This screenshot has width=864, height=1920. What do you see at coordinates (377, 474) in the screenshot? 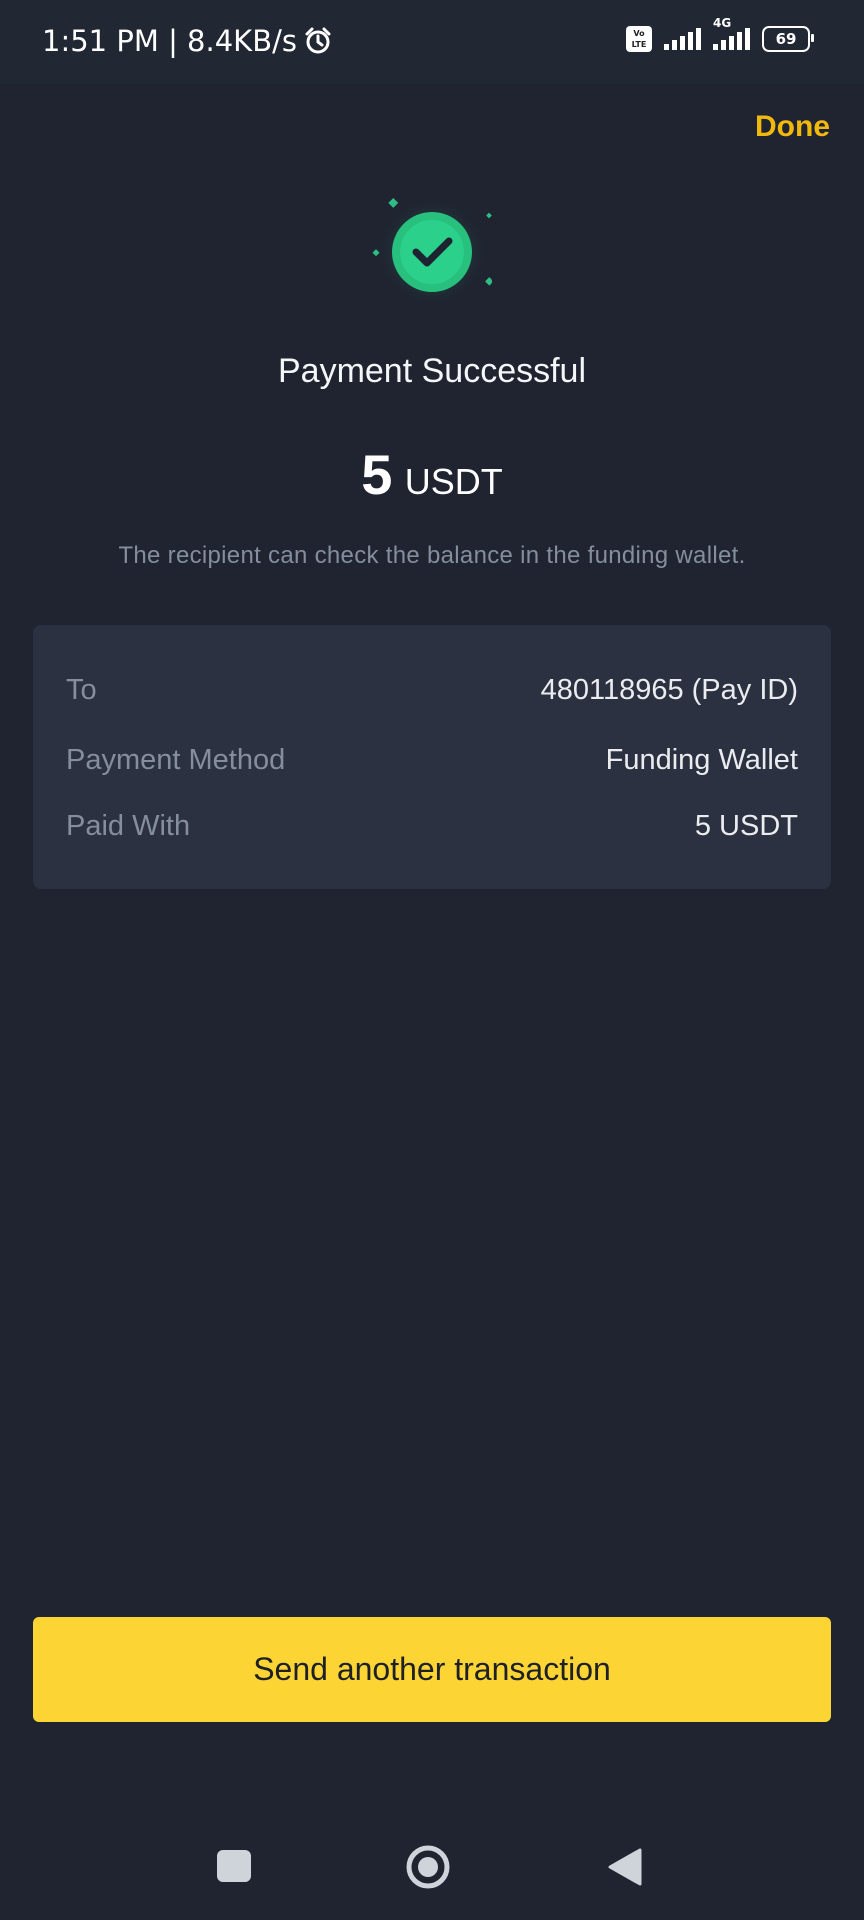
I see `amount-value: 5` at bounding box center [377, 474].